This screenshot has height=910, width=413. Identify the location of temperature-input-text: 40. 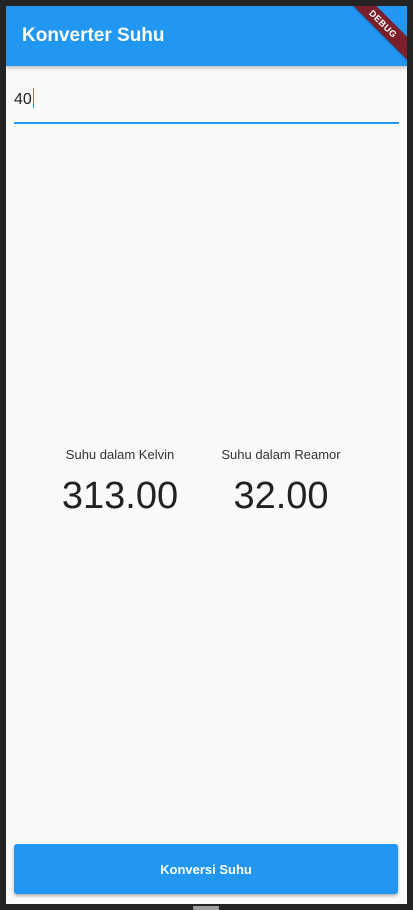
(23, 99).